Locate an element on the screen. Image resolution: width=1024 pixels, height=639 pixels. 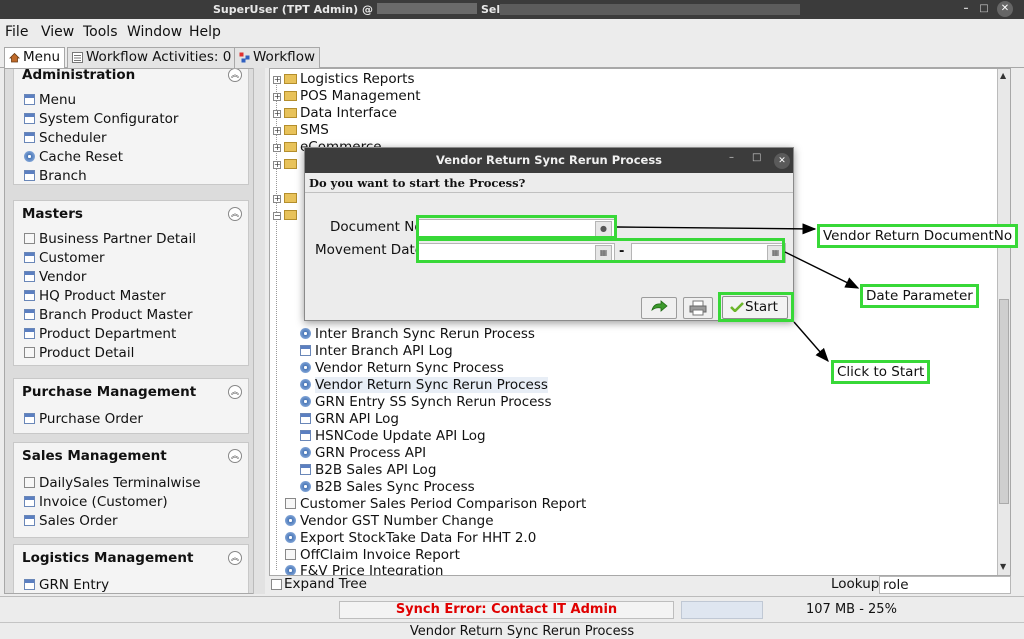
sidebar-item-label: Product Department is located at coordinates (108, 334).